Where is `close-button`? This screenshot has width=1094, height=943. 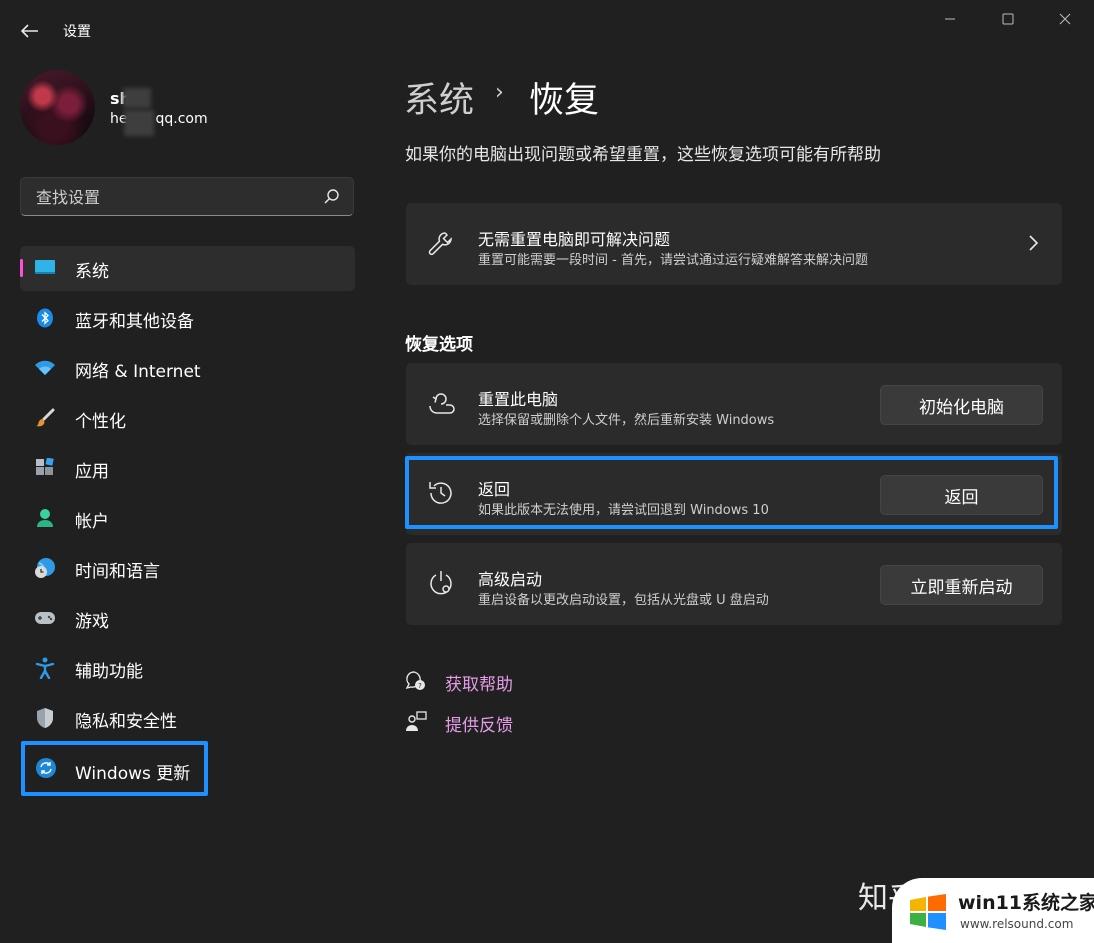 close-button is located at coordinates (1065, 19).